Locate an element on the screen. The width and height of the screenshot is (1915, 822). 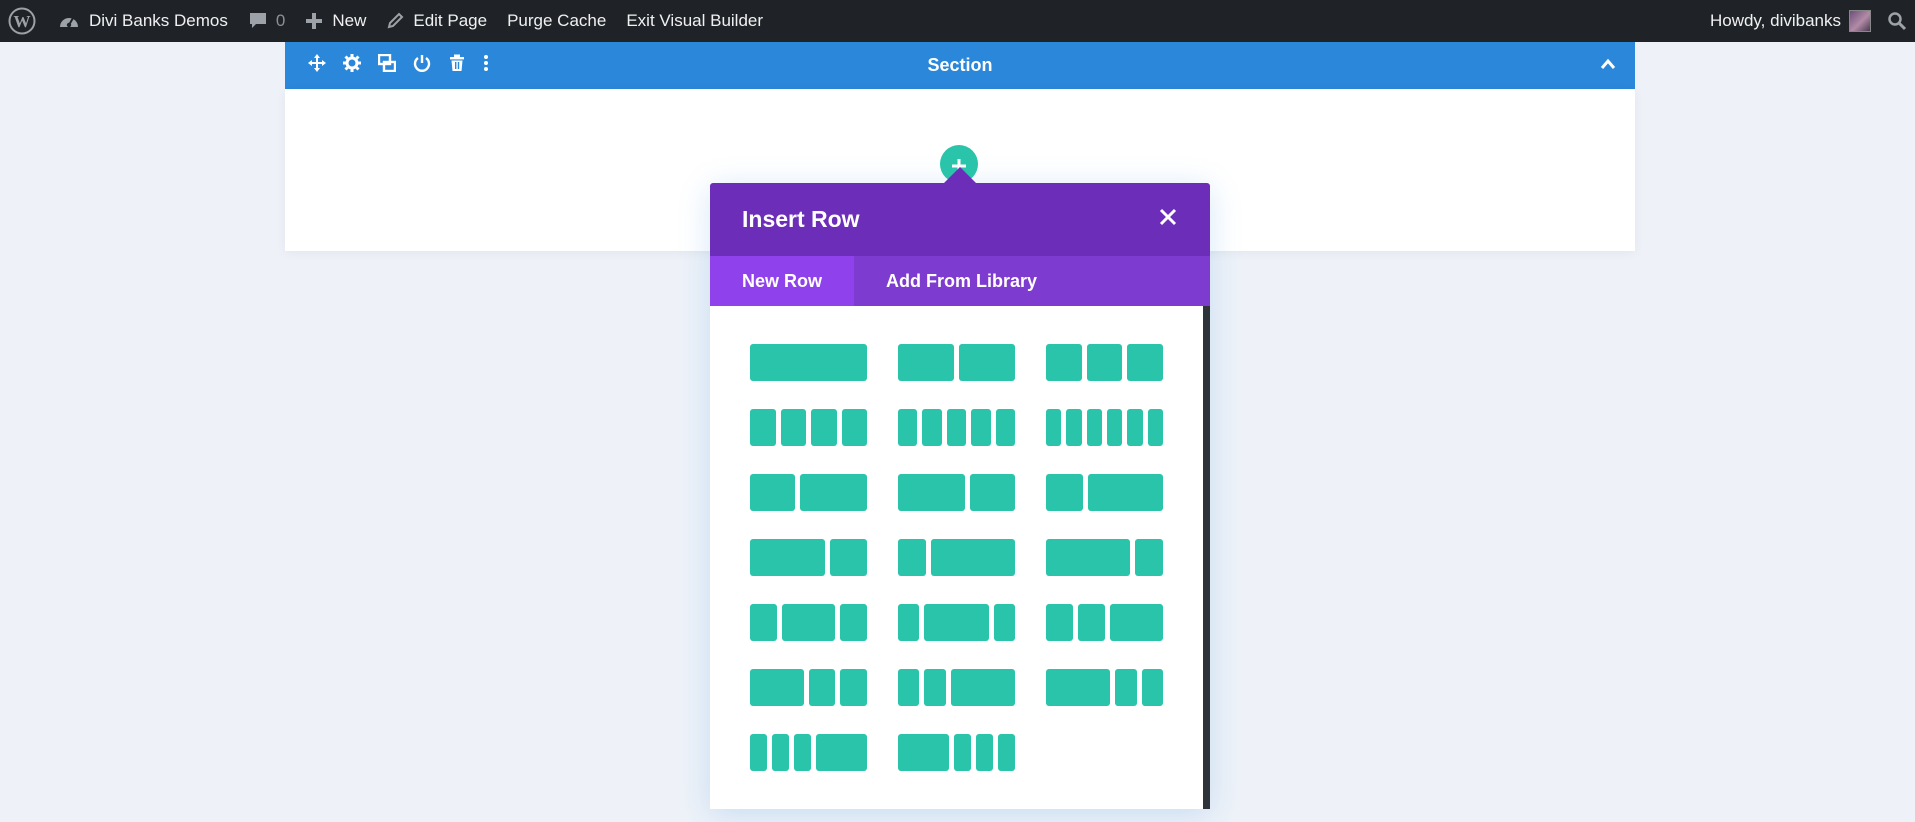
new-label: New is located at coordinates (349, 20).